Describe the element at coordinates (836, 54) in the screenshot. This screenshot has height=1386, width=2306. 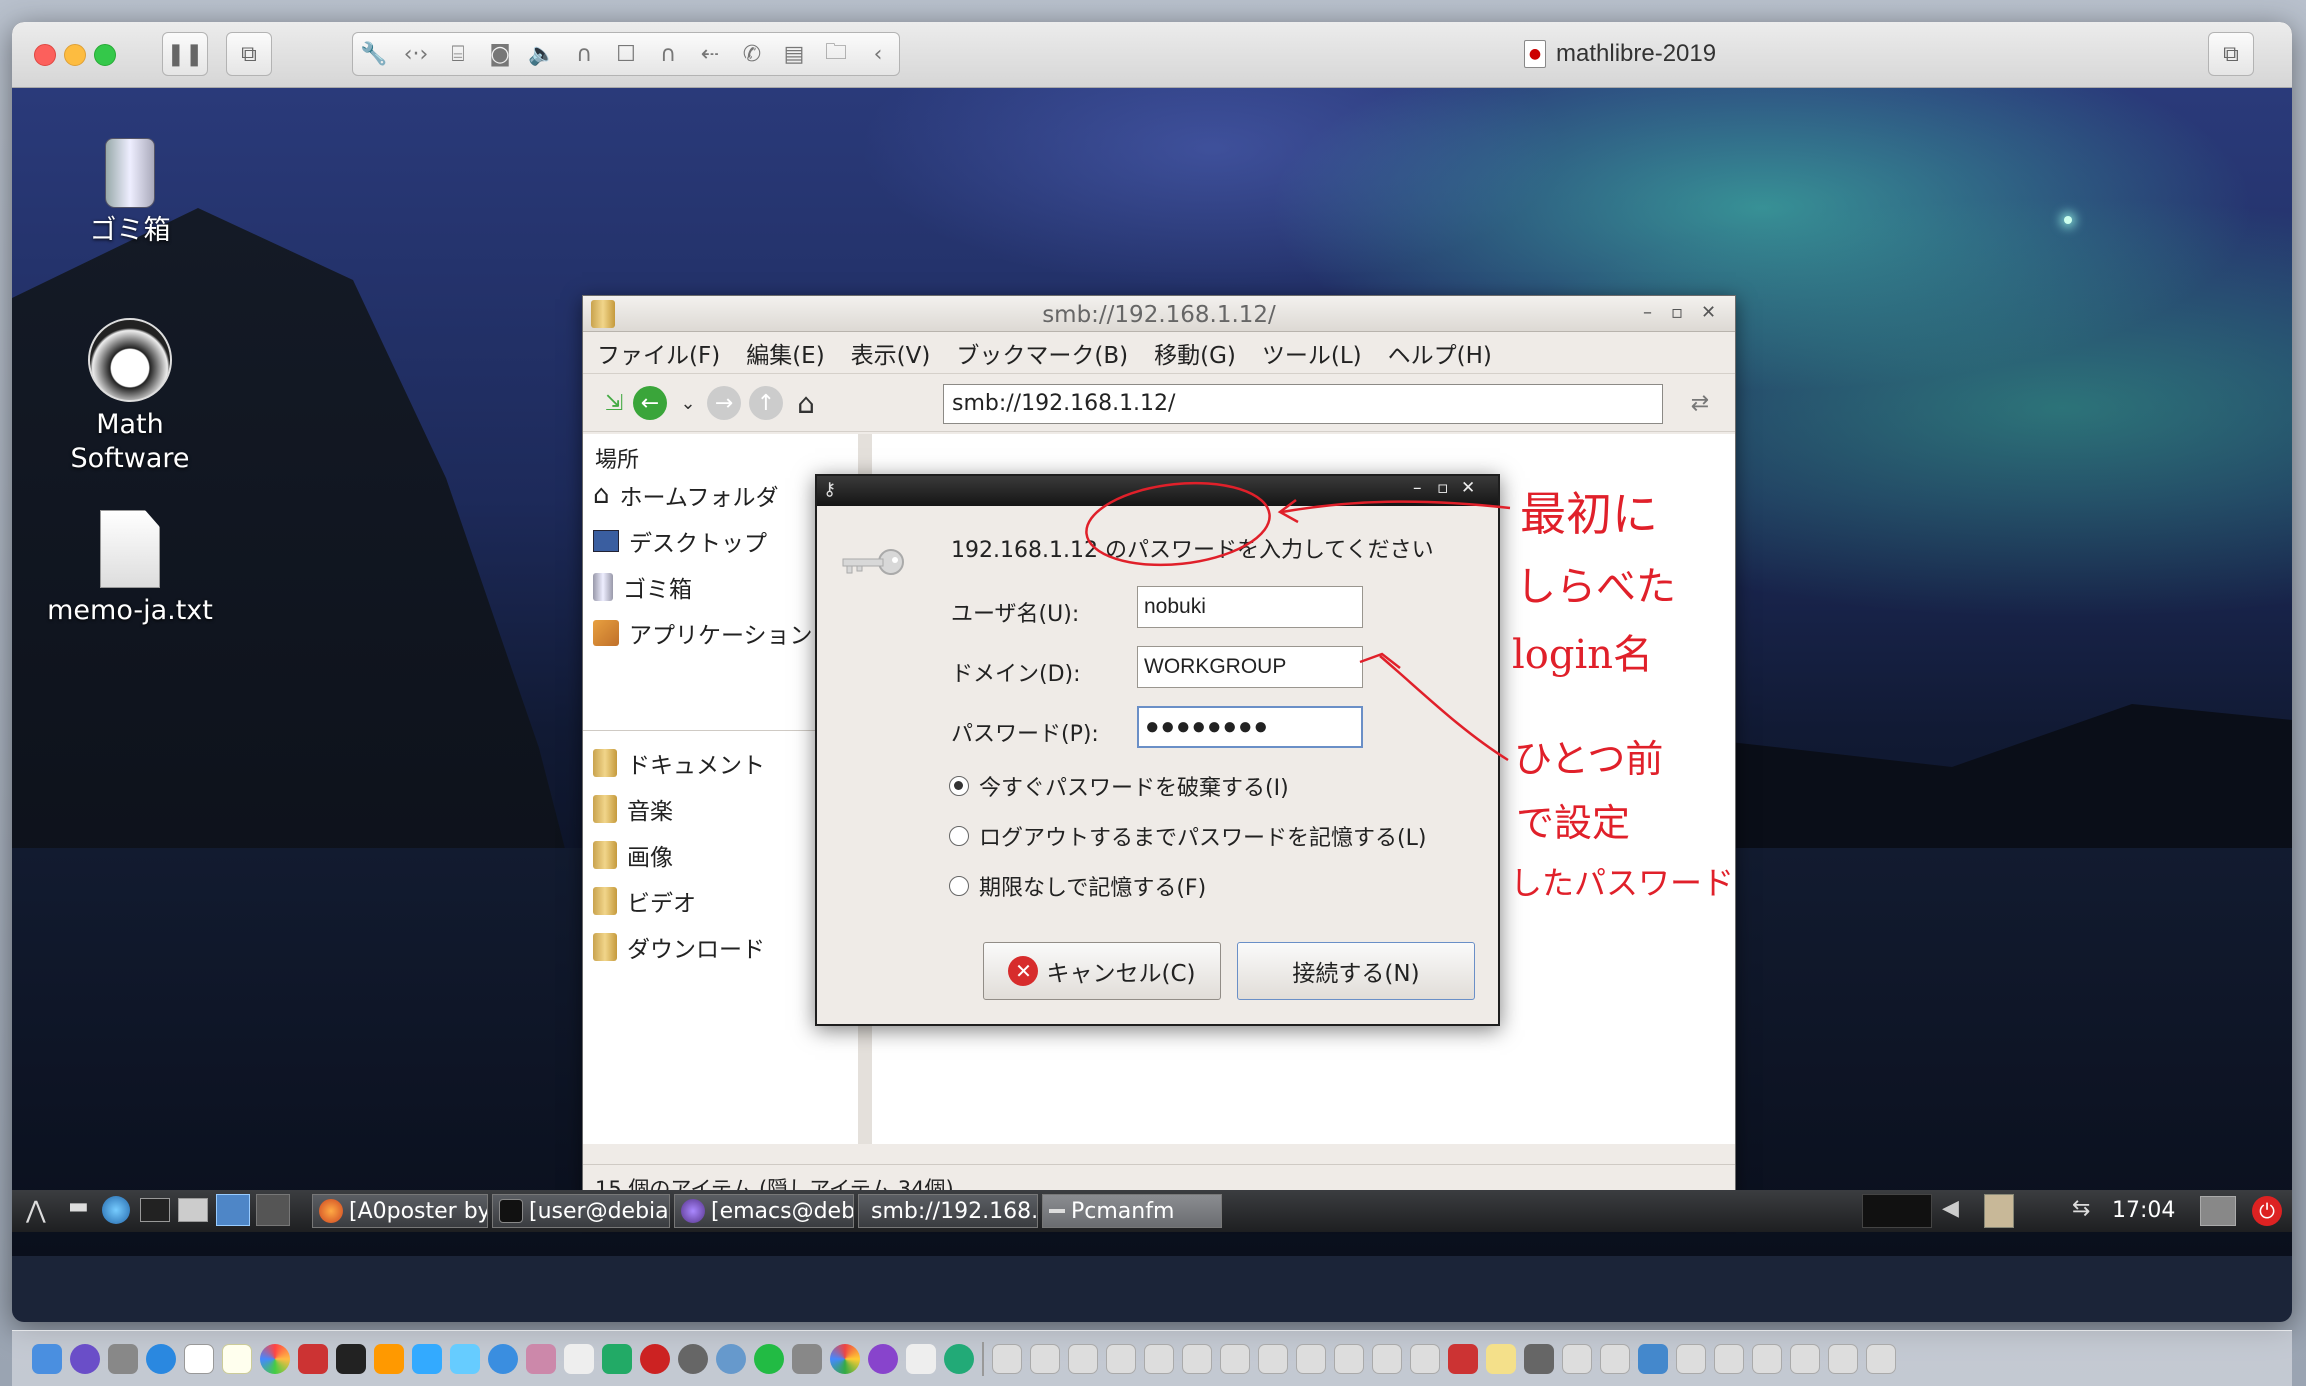
I see `shared-folder-icon: 🗀` at that location.